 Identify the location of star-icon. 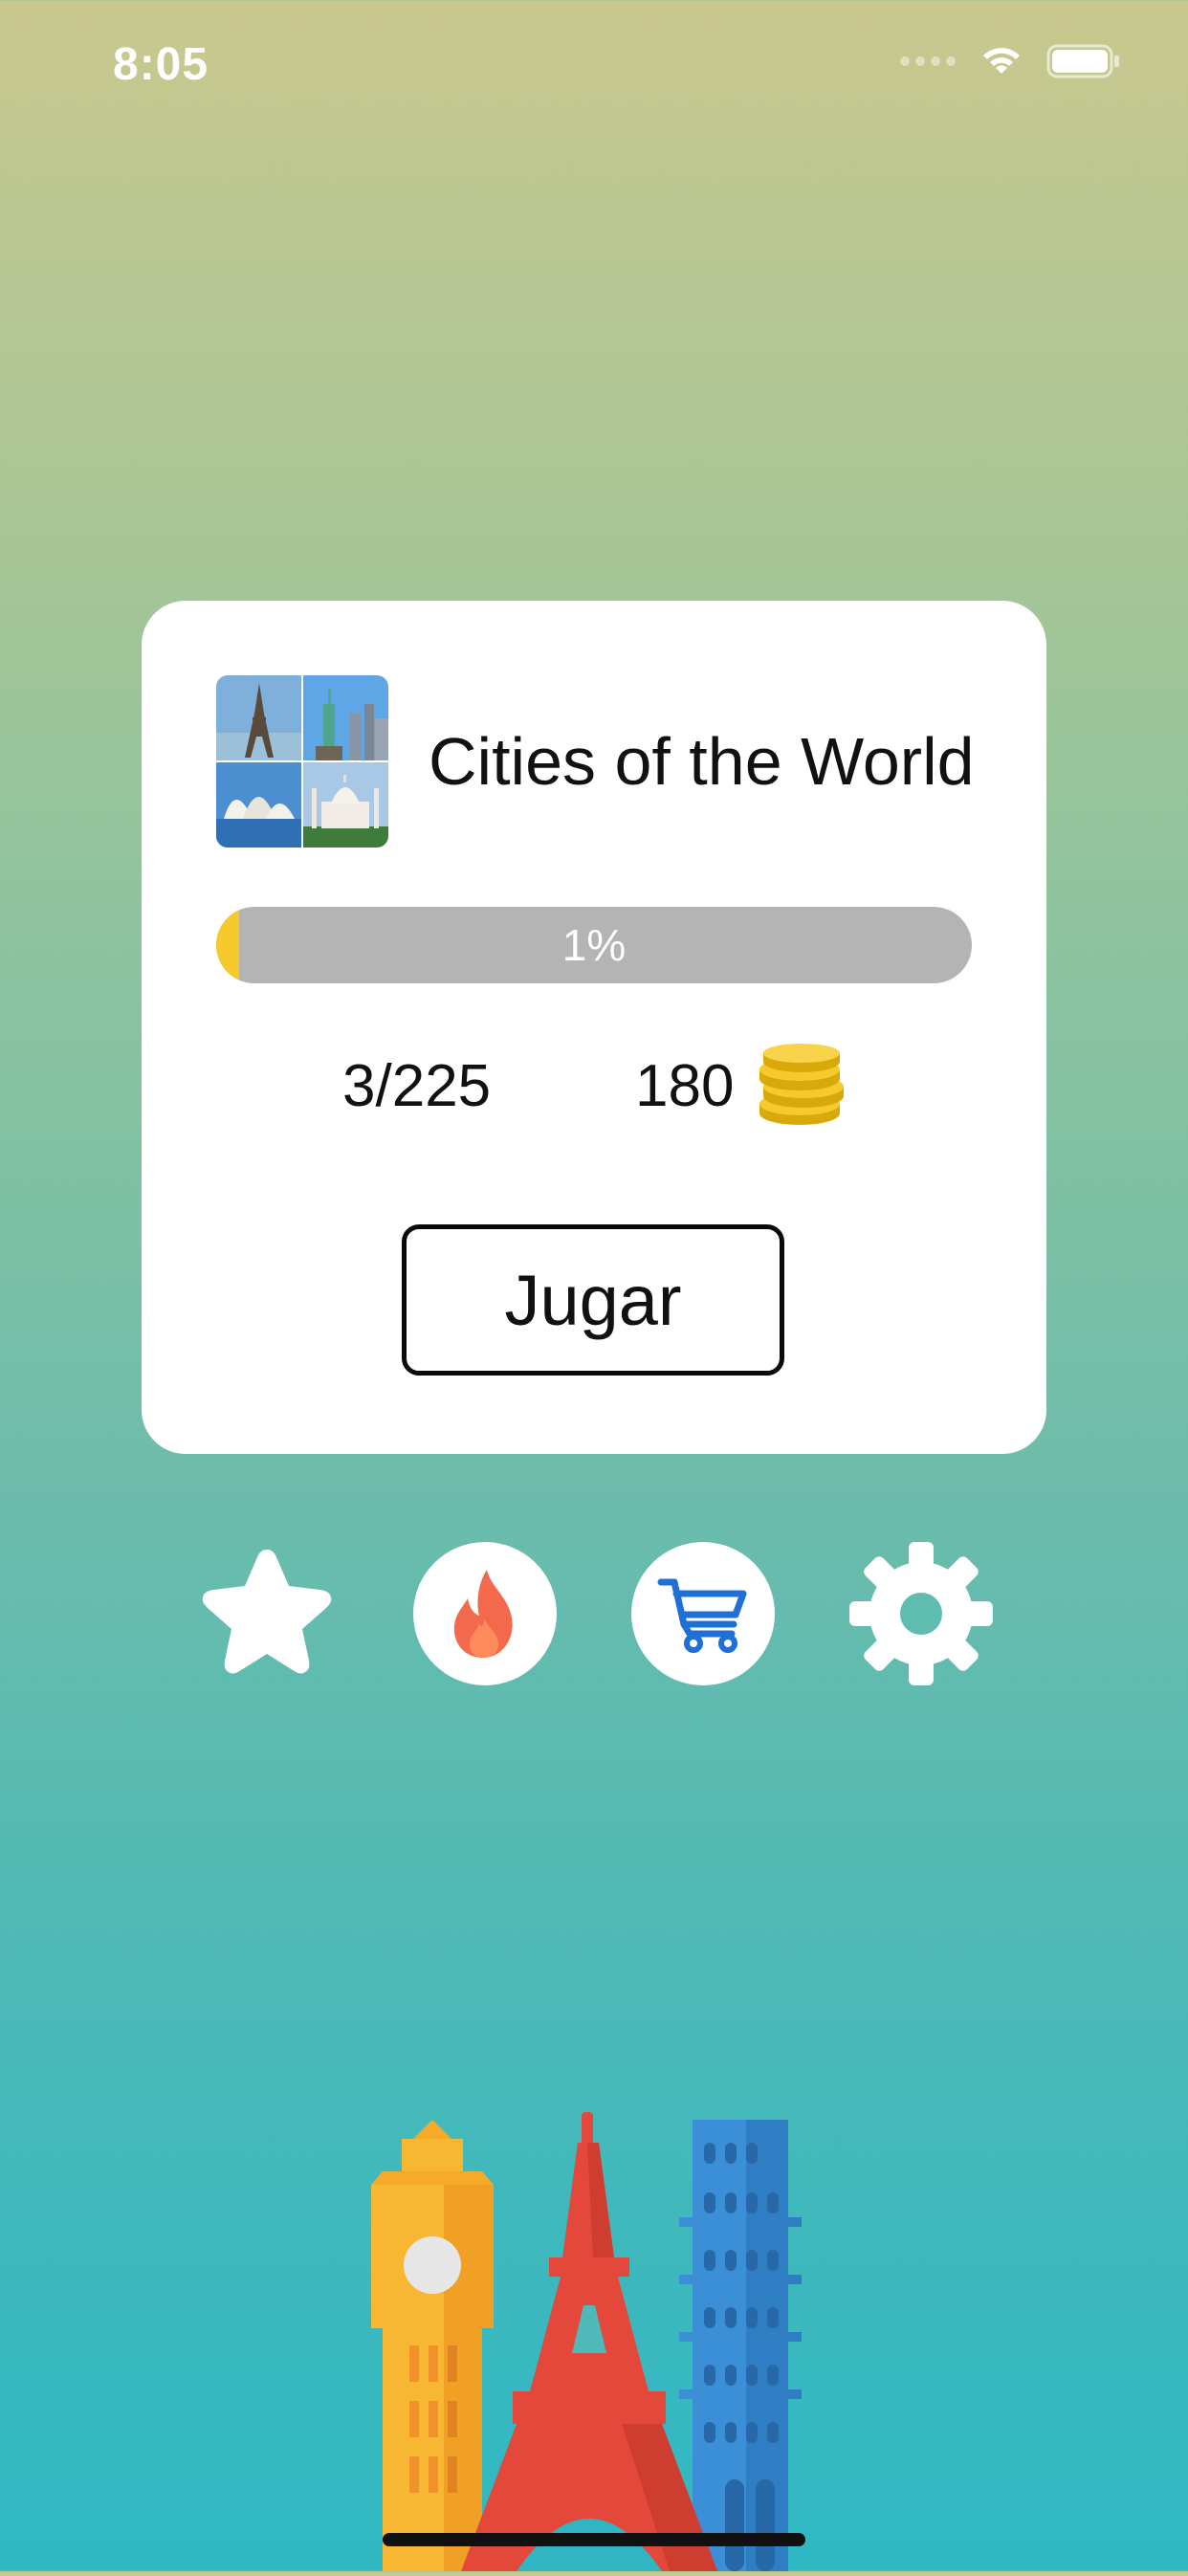
(267, 1612).